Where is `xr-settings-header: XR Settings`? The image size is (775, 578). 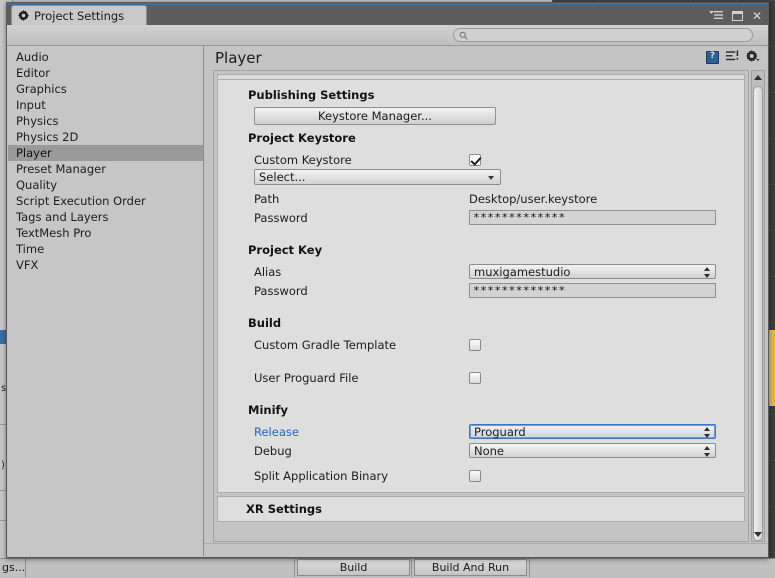 xr-settings-header: XR Settings is located at coordinates (481, 509).